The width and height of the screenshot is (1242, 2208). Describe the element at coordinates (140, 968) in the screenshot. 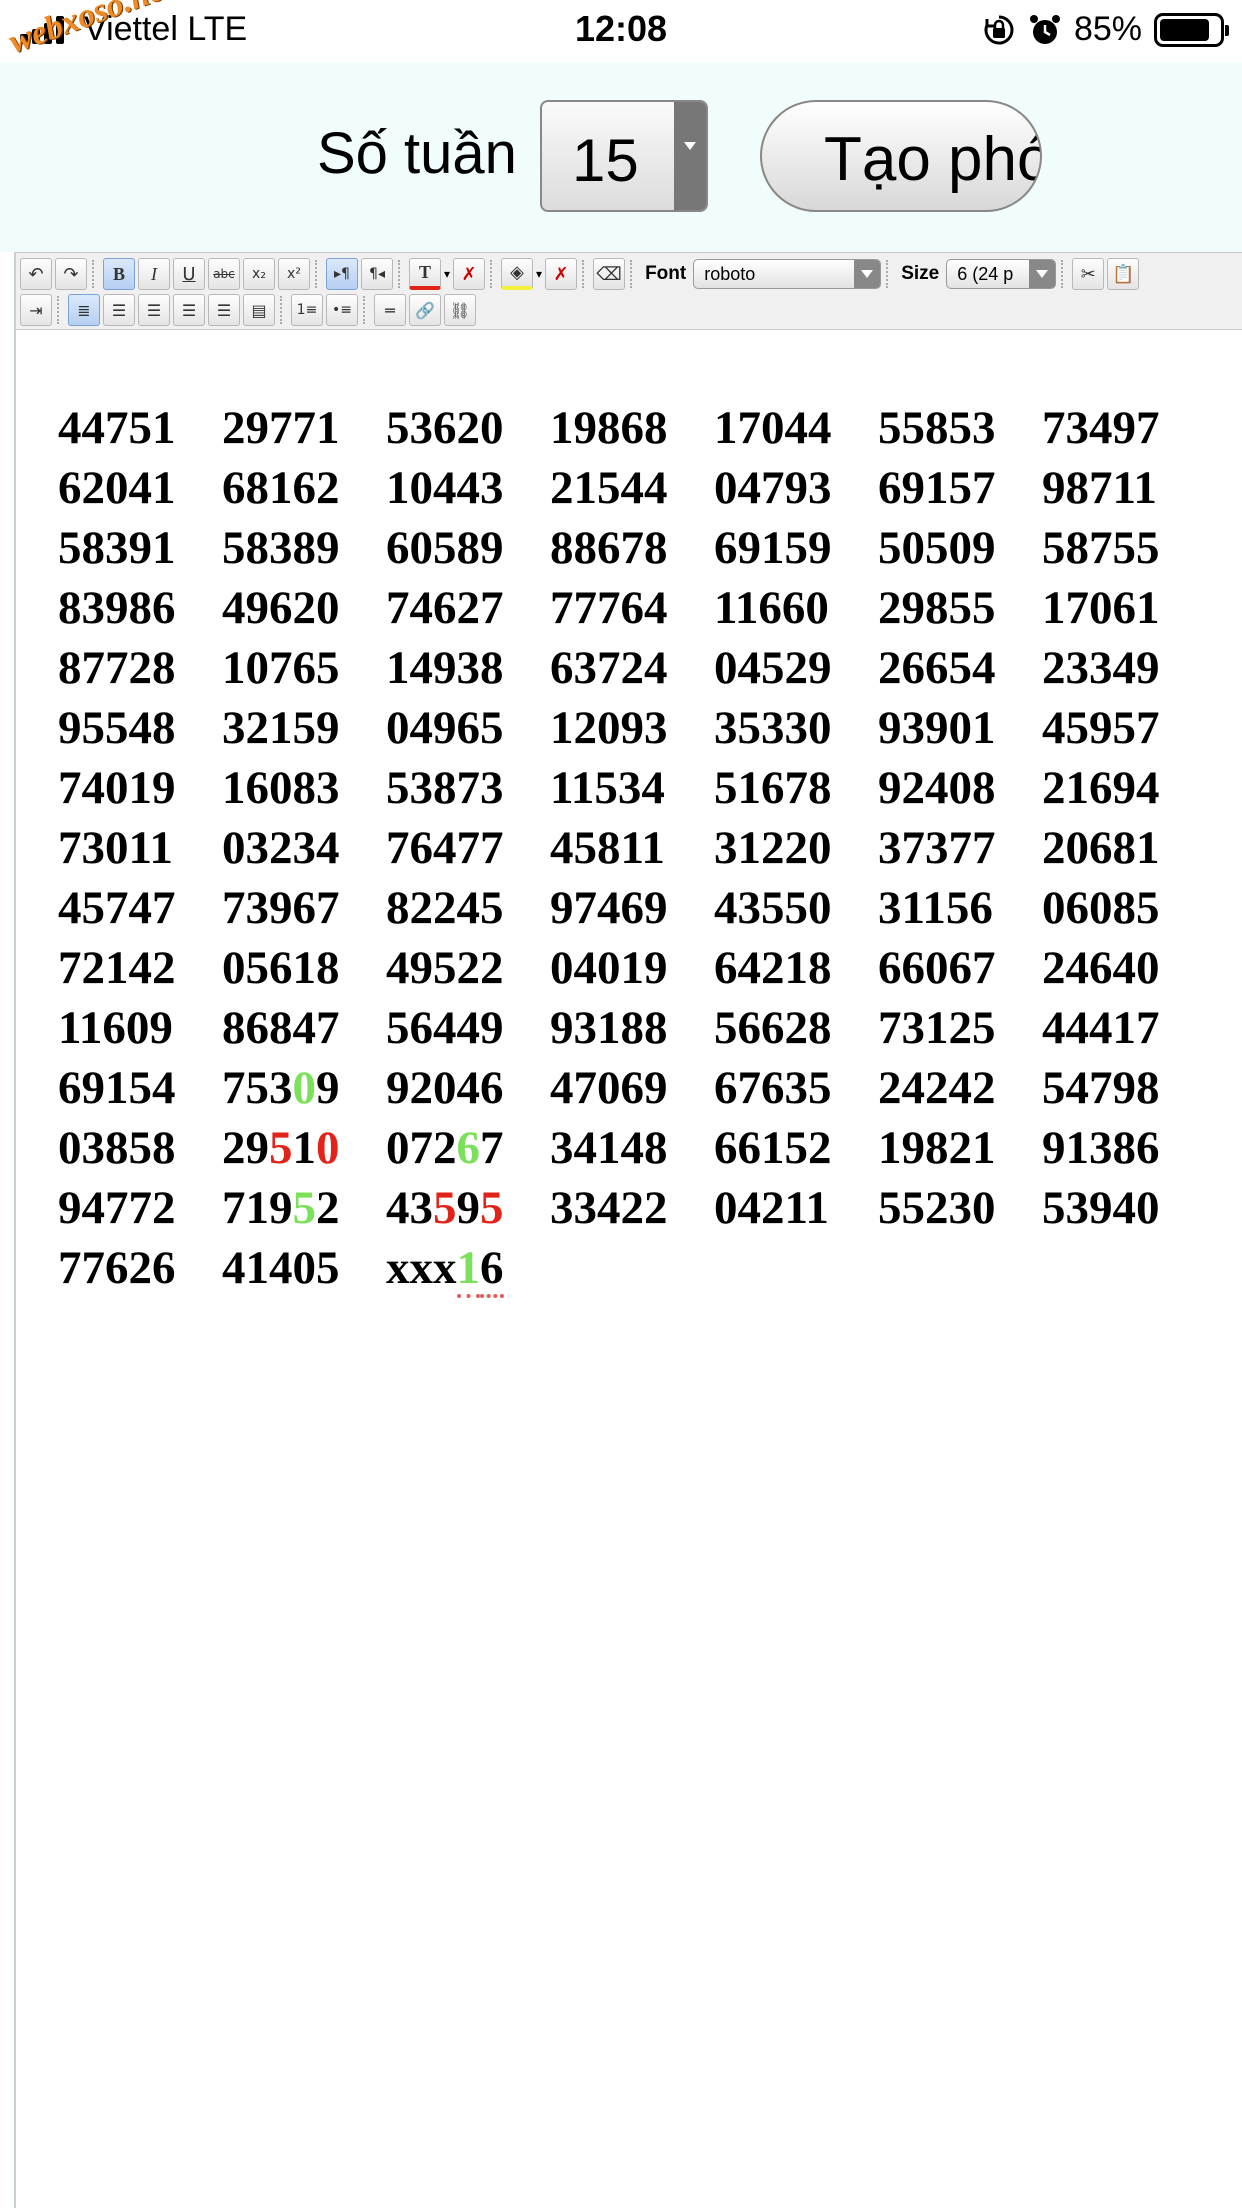

I see `number-cell: 72142` at that location.